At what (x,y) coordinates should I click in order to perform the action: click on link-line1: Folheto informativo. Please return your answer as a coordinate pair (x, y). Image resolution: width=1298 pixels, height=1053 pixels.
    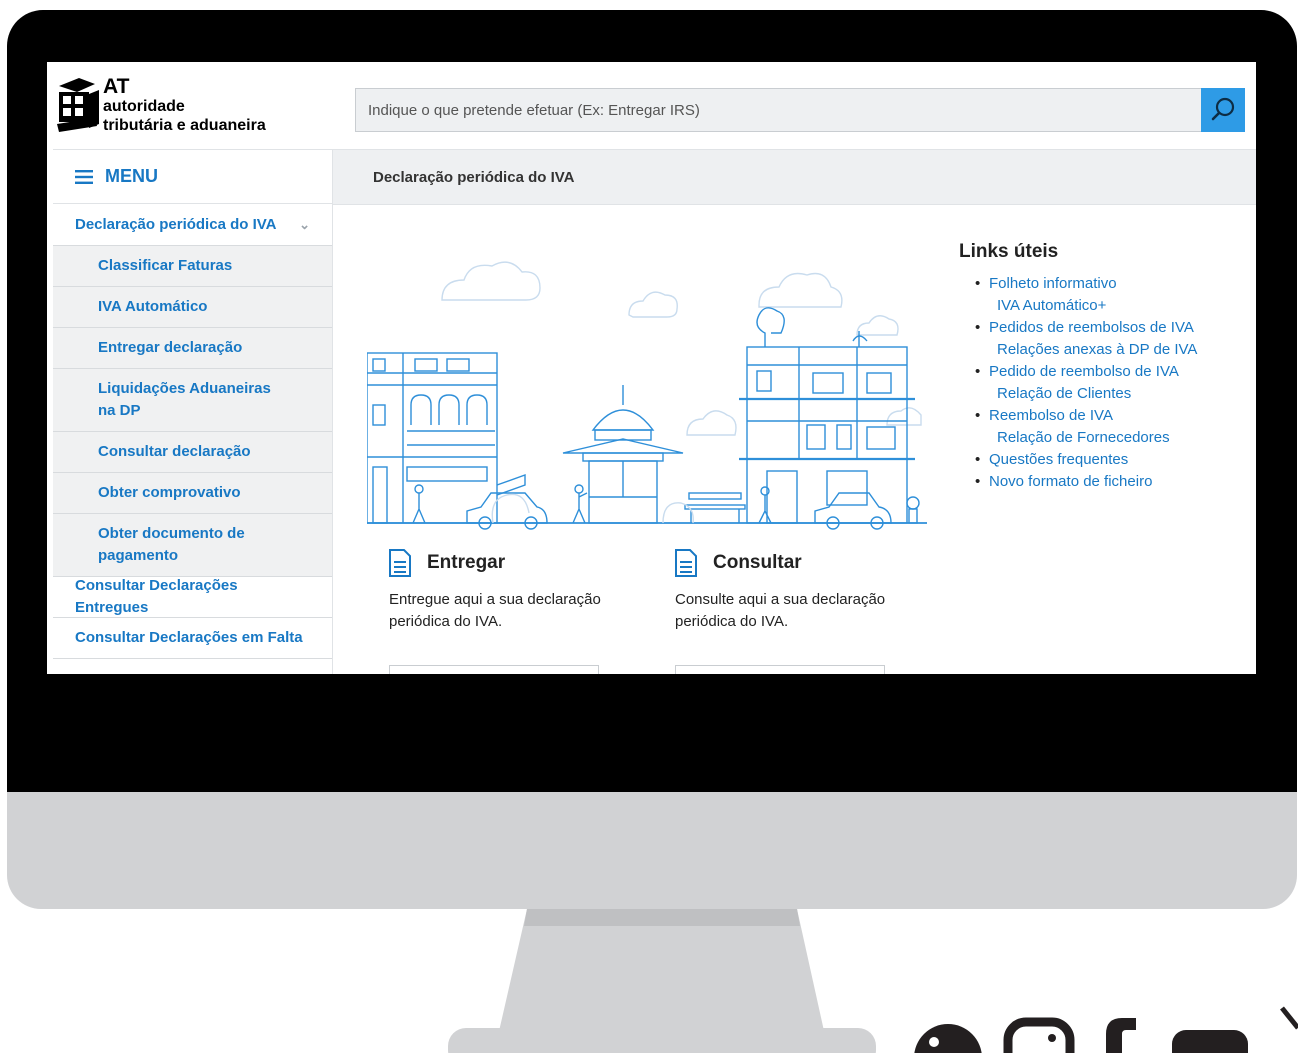
    Looking at the image, I should click on (1053, 283).